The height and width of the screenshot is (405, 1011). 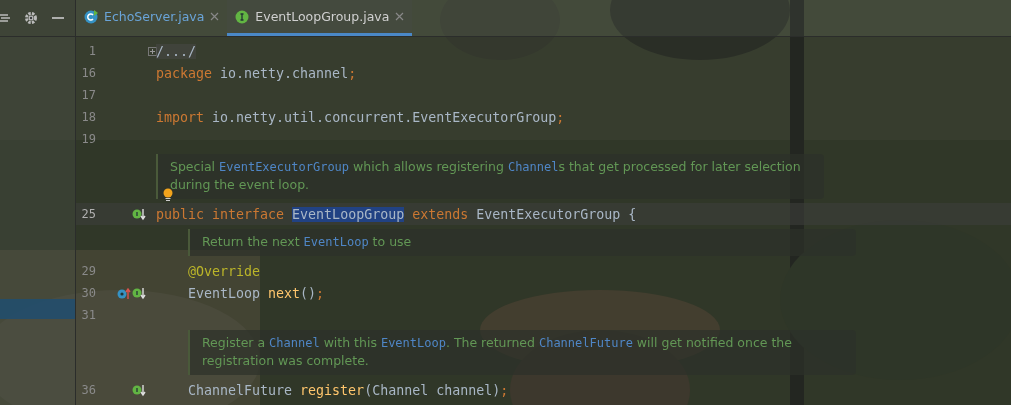 I want to click on line-number: 17, so click(x=88, y=95).